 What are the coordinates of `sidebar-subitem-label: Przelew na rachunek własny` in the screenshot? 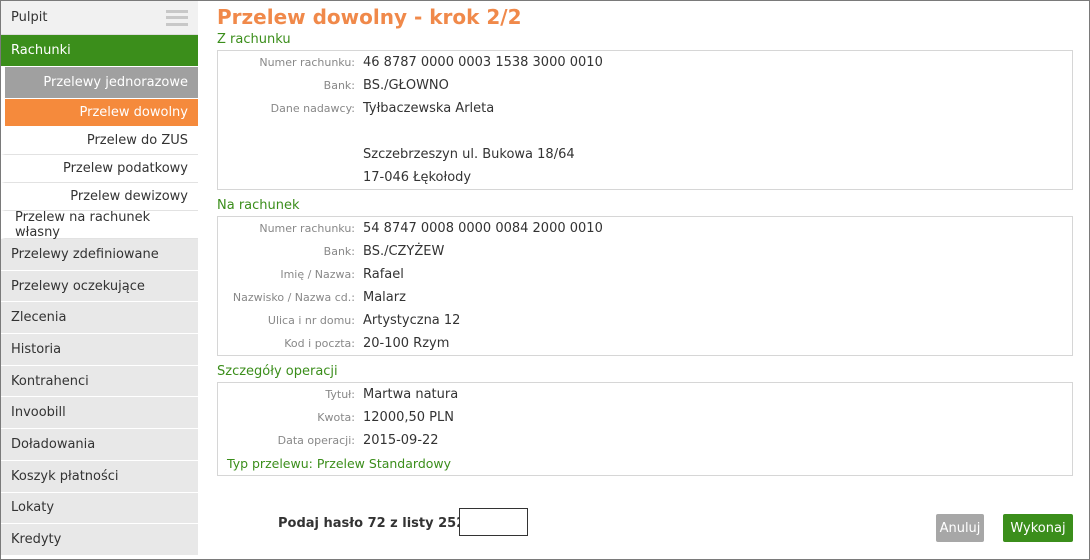 It's located at (83, 224).